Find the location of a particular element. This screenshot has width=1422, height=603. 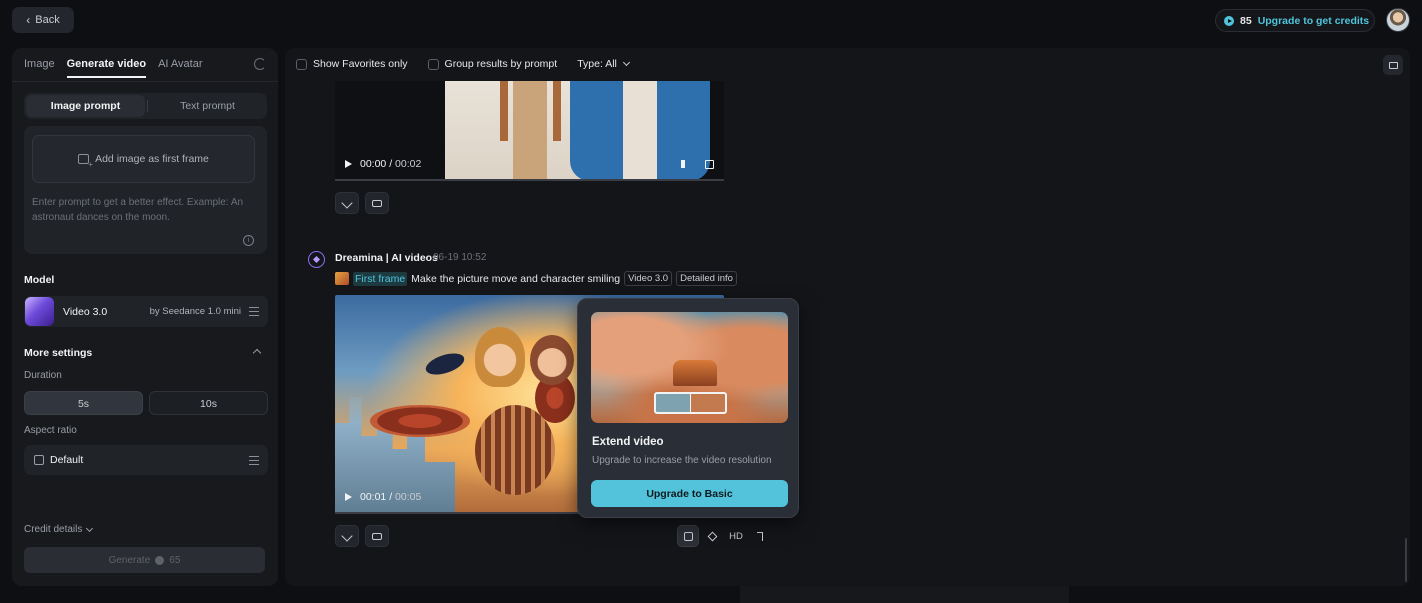

group-label: Group results by prompt is located at coordinates (501, 64).